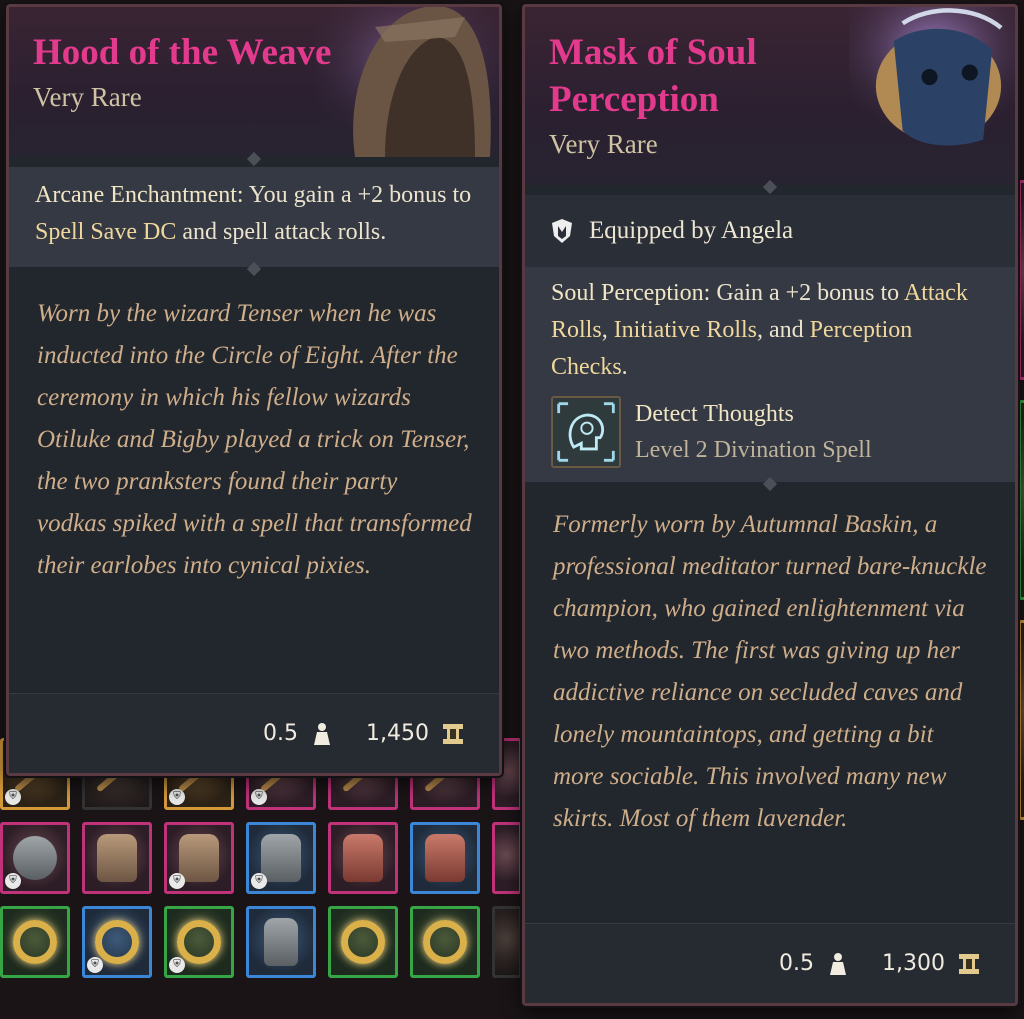 The width and height of the screenshot is (1024, 1019). Describe the element at coordinates (691, 230) in the screenshot. I see `equipped-by-text: Equipped by Angela` at that location.